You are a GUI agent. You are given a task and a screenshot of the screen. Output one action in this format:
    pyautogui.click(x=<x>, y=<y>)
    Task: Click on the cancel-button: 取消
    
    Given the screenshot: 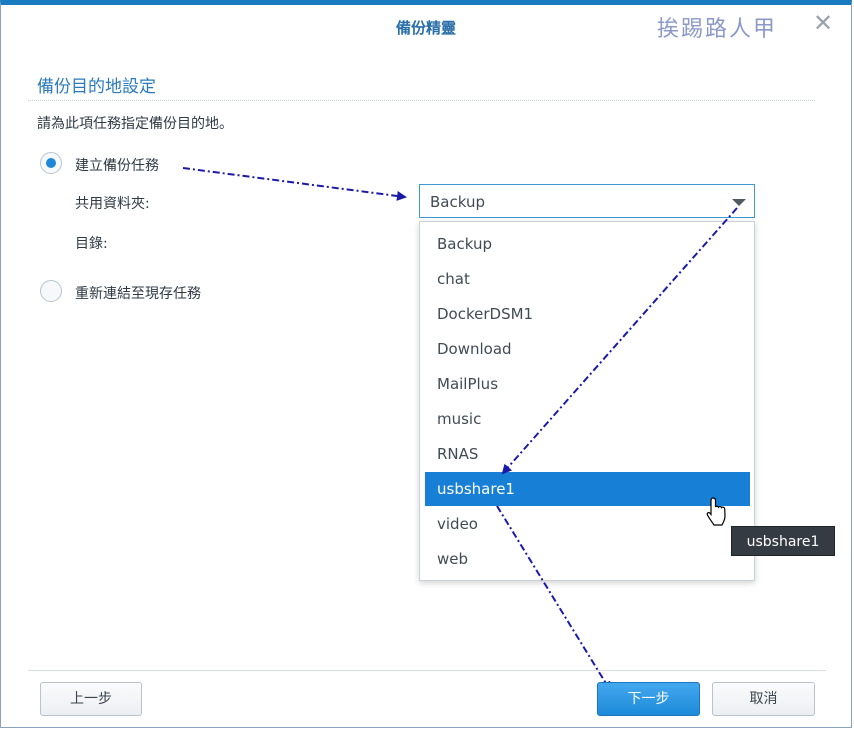 What is the action you would take?
    pyautogui.click(x=763, y=699)
    